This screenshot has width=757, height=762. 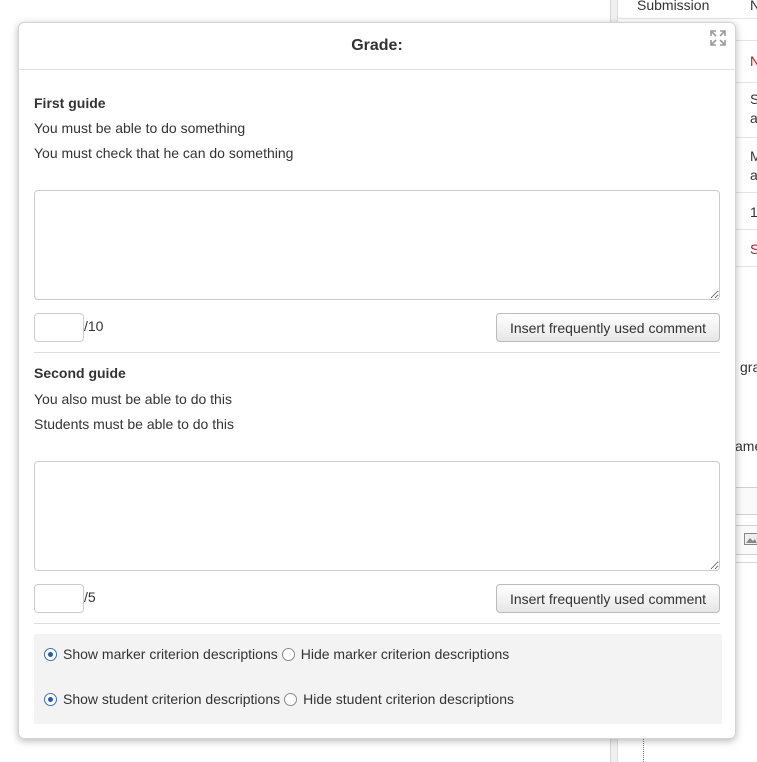 What do you see at coordinates (80, 373) in the screenshot?
I see `guide-title-second: Second guide` at bounding box center [80, 373].